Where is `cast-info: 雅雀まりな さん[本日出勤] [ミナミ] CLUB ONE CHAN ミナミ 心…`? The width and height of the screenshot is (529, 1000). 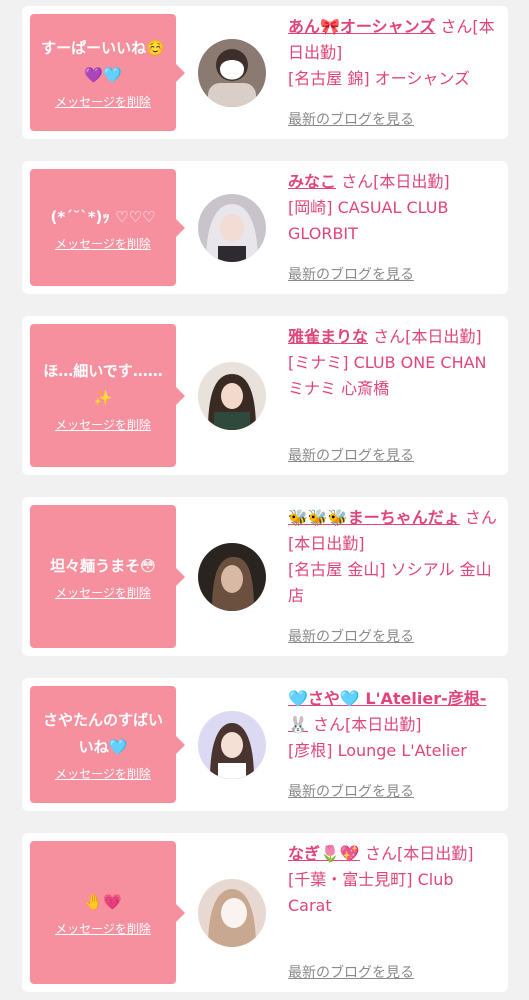 cast-info: 雅雀まりな さん[本日出勤] [ミナミ] CLUB ONE CHAN ミナミ 心… is located at coordinates (393, 363).